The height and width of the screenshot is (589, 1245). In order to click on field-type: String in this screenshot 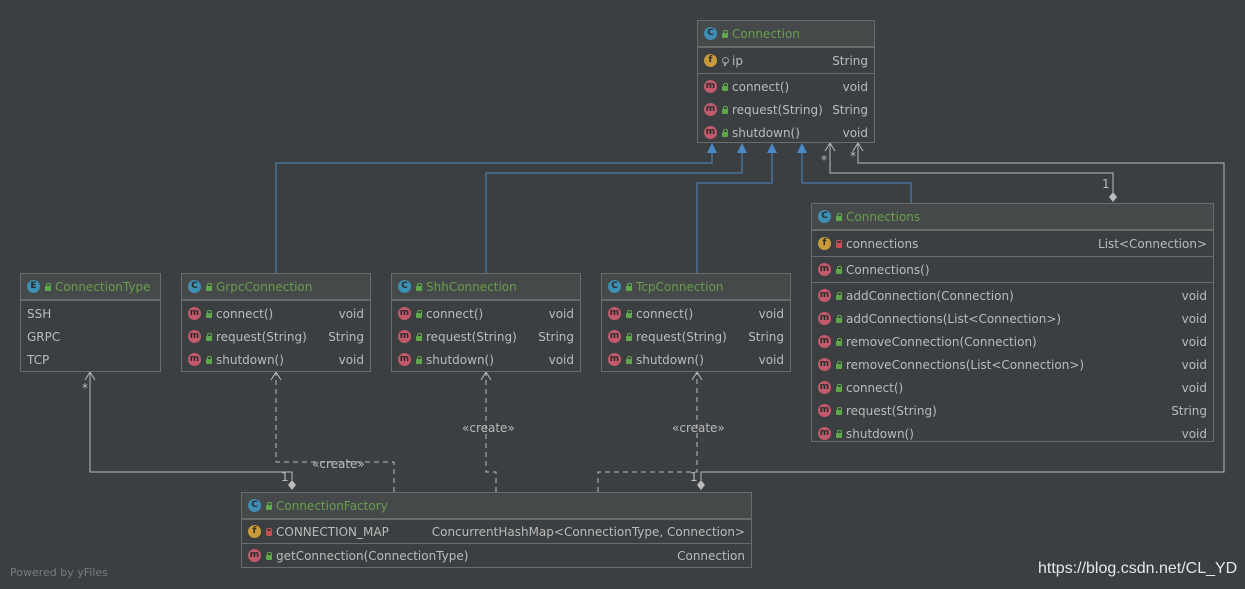, I will do `click(850, 60)`.